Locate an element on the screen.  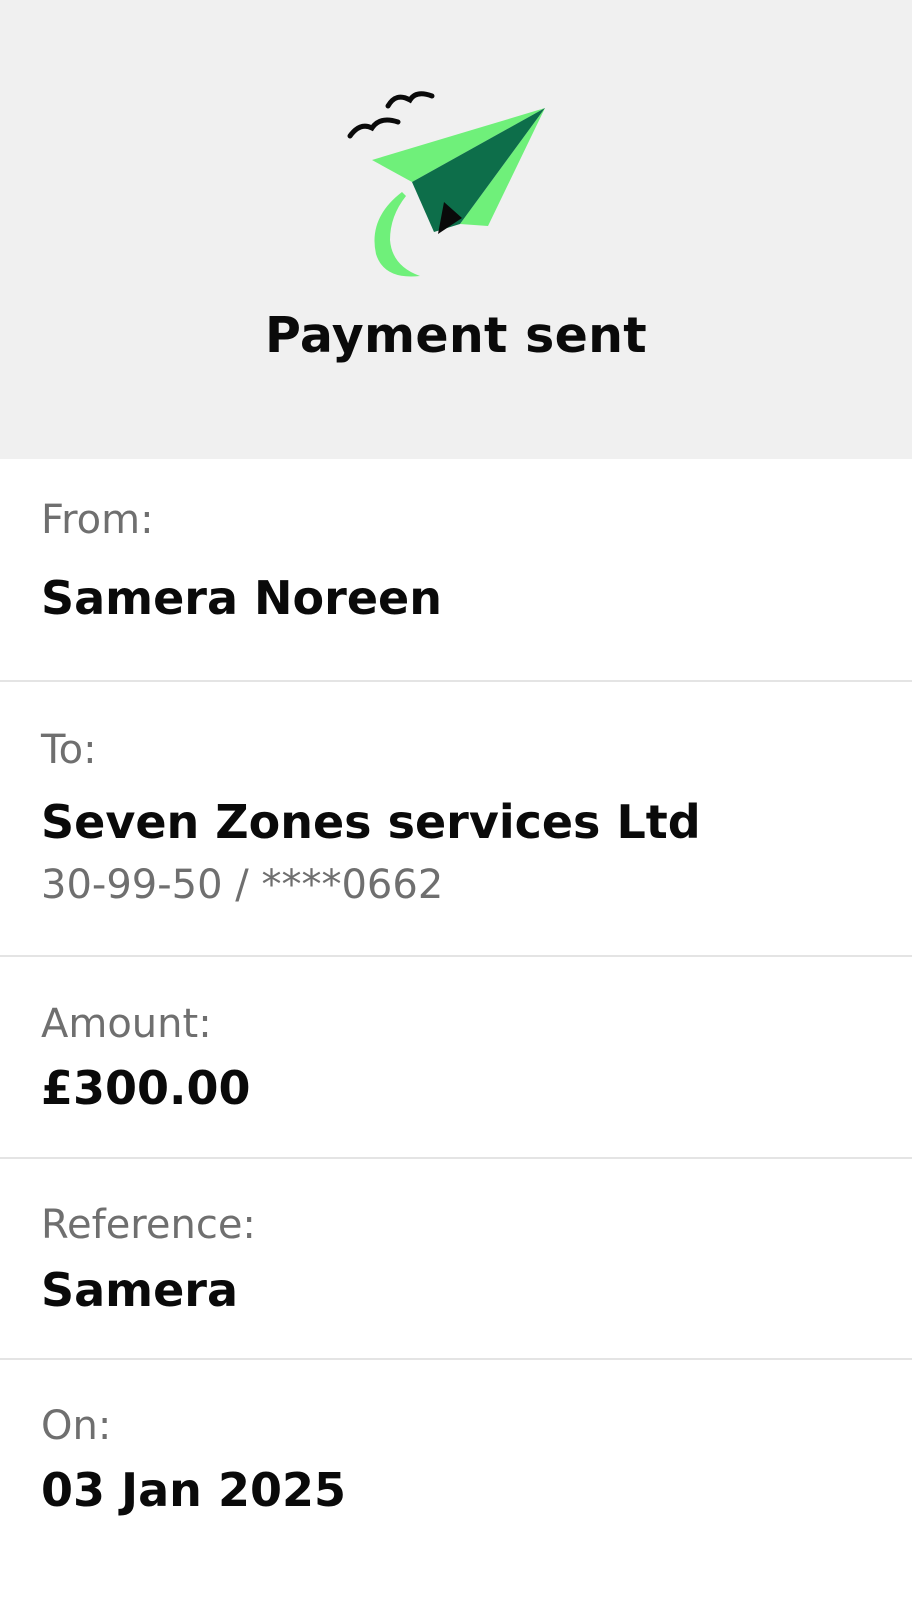
to-value: Seven Zones services Ltd is located at coordinates (371, 822).